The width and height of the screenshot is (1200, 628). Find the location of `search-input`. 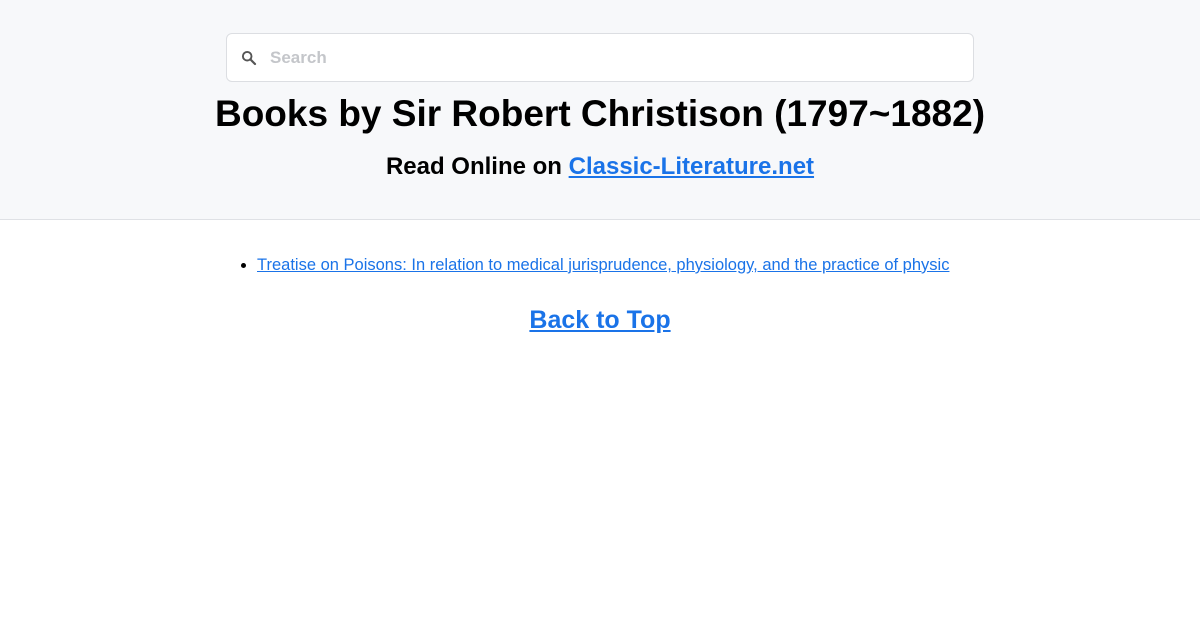

search-input is located at coordinates (621, 57).